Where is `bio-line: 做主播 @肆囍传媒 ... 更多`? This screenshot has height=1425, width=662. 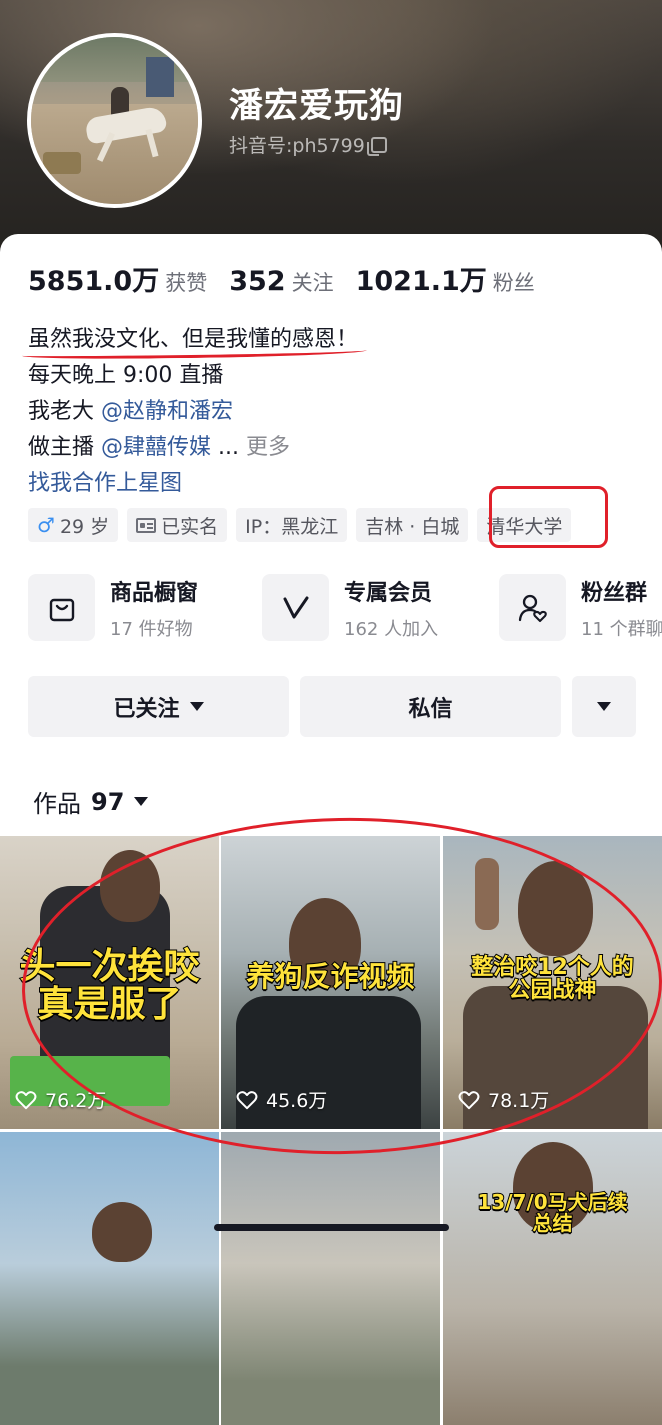
bio-line: 做主播 @肆囍传媒 ... 更多 is located at coordinates (193, 448).